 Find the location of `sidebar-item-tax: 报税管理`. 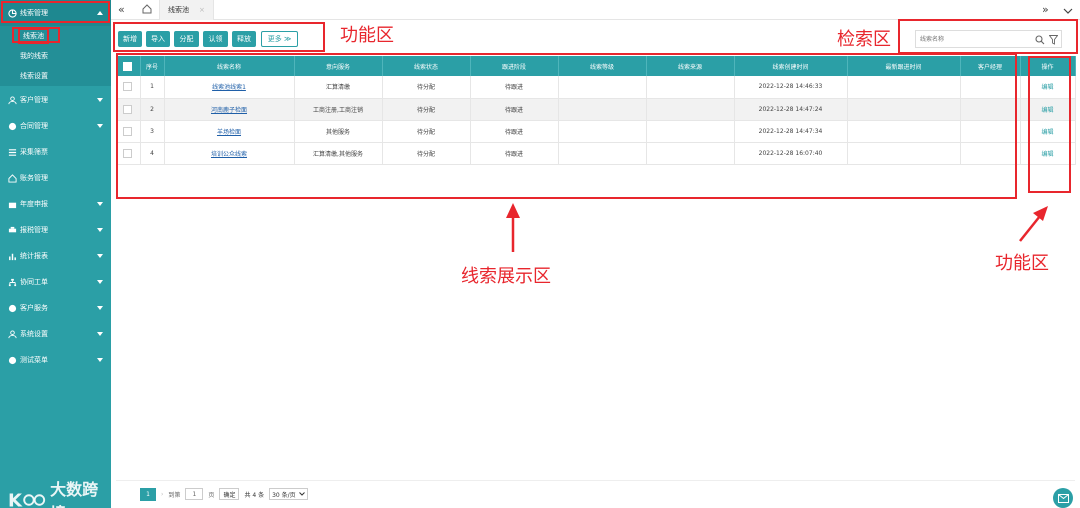

sidebar-item-tax: 报税管理 is located at coordinates (55, 230).